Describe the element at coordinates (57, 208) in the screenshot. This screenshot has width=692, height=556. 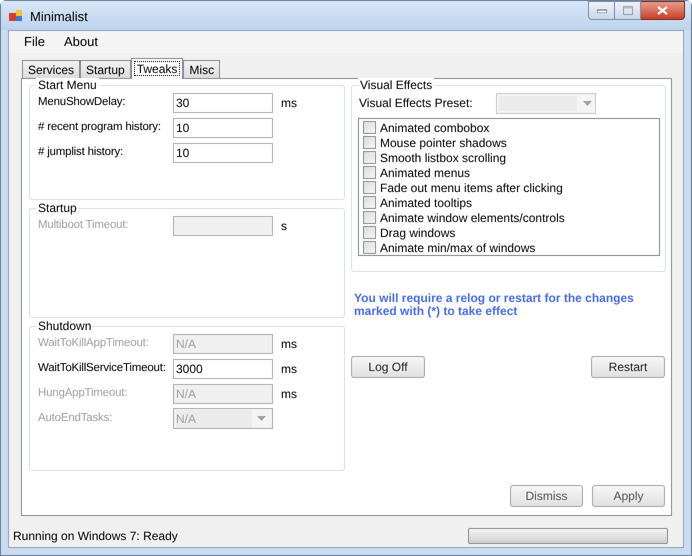
I see `group-title: Startup` at that location.